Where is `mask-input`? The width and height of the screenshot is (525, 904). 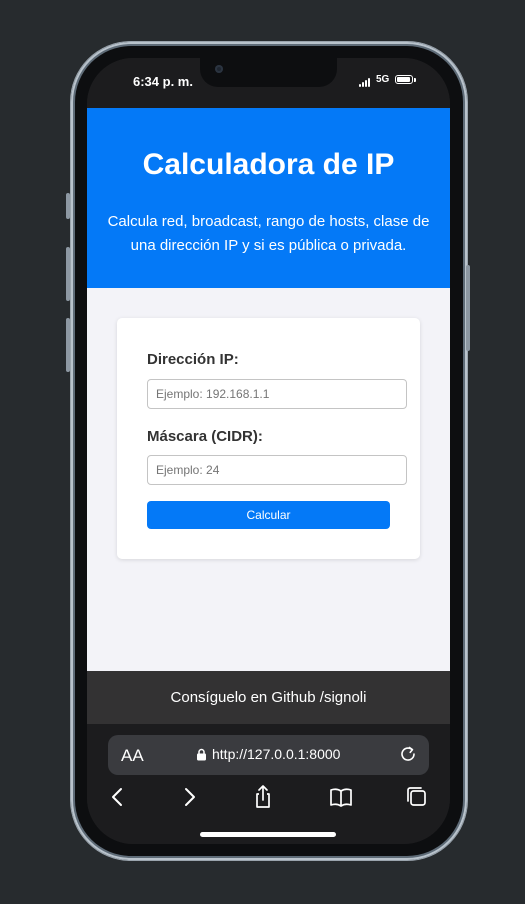 mask-input is located at coordinates (277, 470).